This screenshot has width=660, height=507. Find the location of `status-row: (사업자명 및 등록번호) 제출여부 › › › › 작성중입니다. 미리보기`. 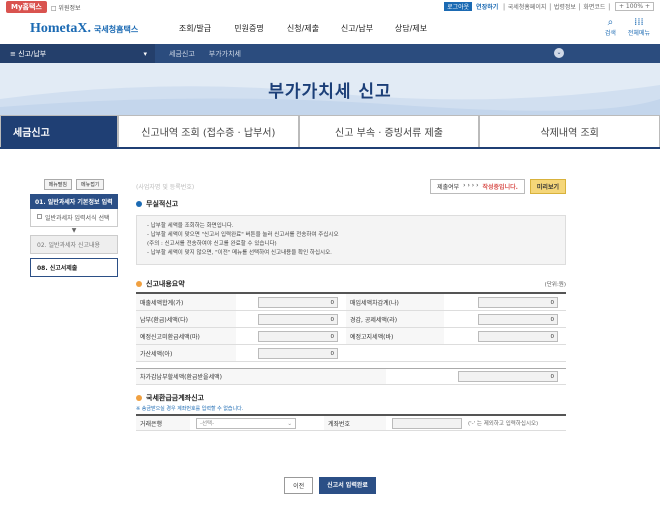

status-row: (사업자명 및 등록번호) 제출여부 › › › › 작성중입니다. 미리보기 is located at coordinates (351, 186).